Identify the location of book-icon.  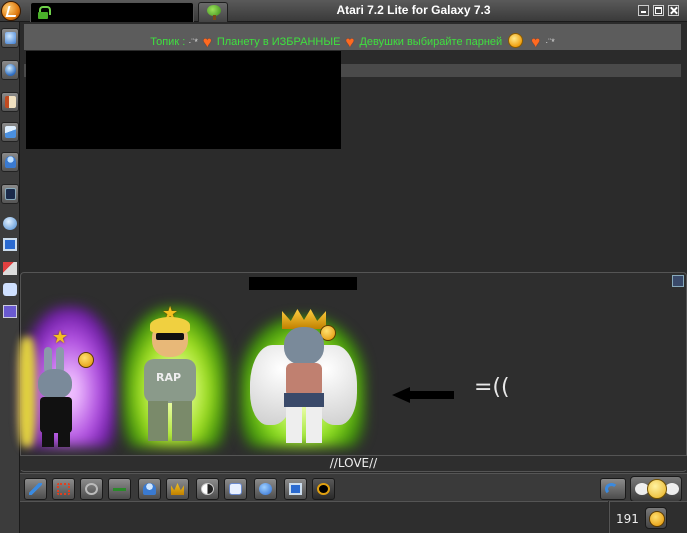
(10, 102).